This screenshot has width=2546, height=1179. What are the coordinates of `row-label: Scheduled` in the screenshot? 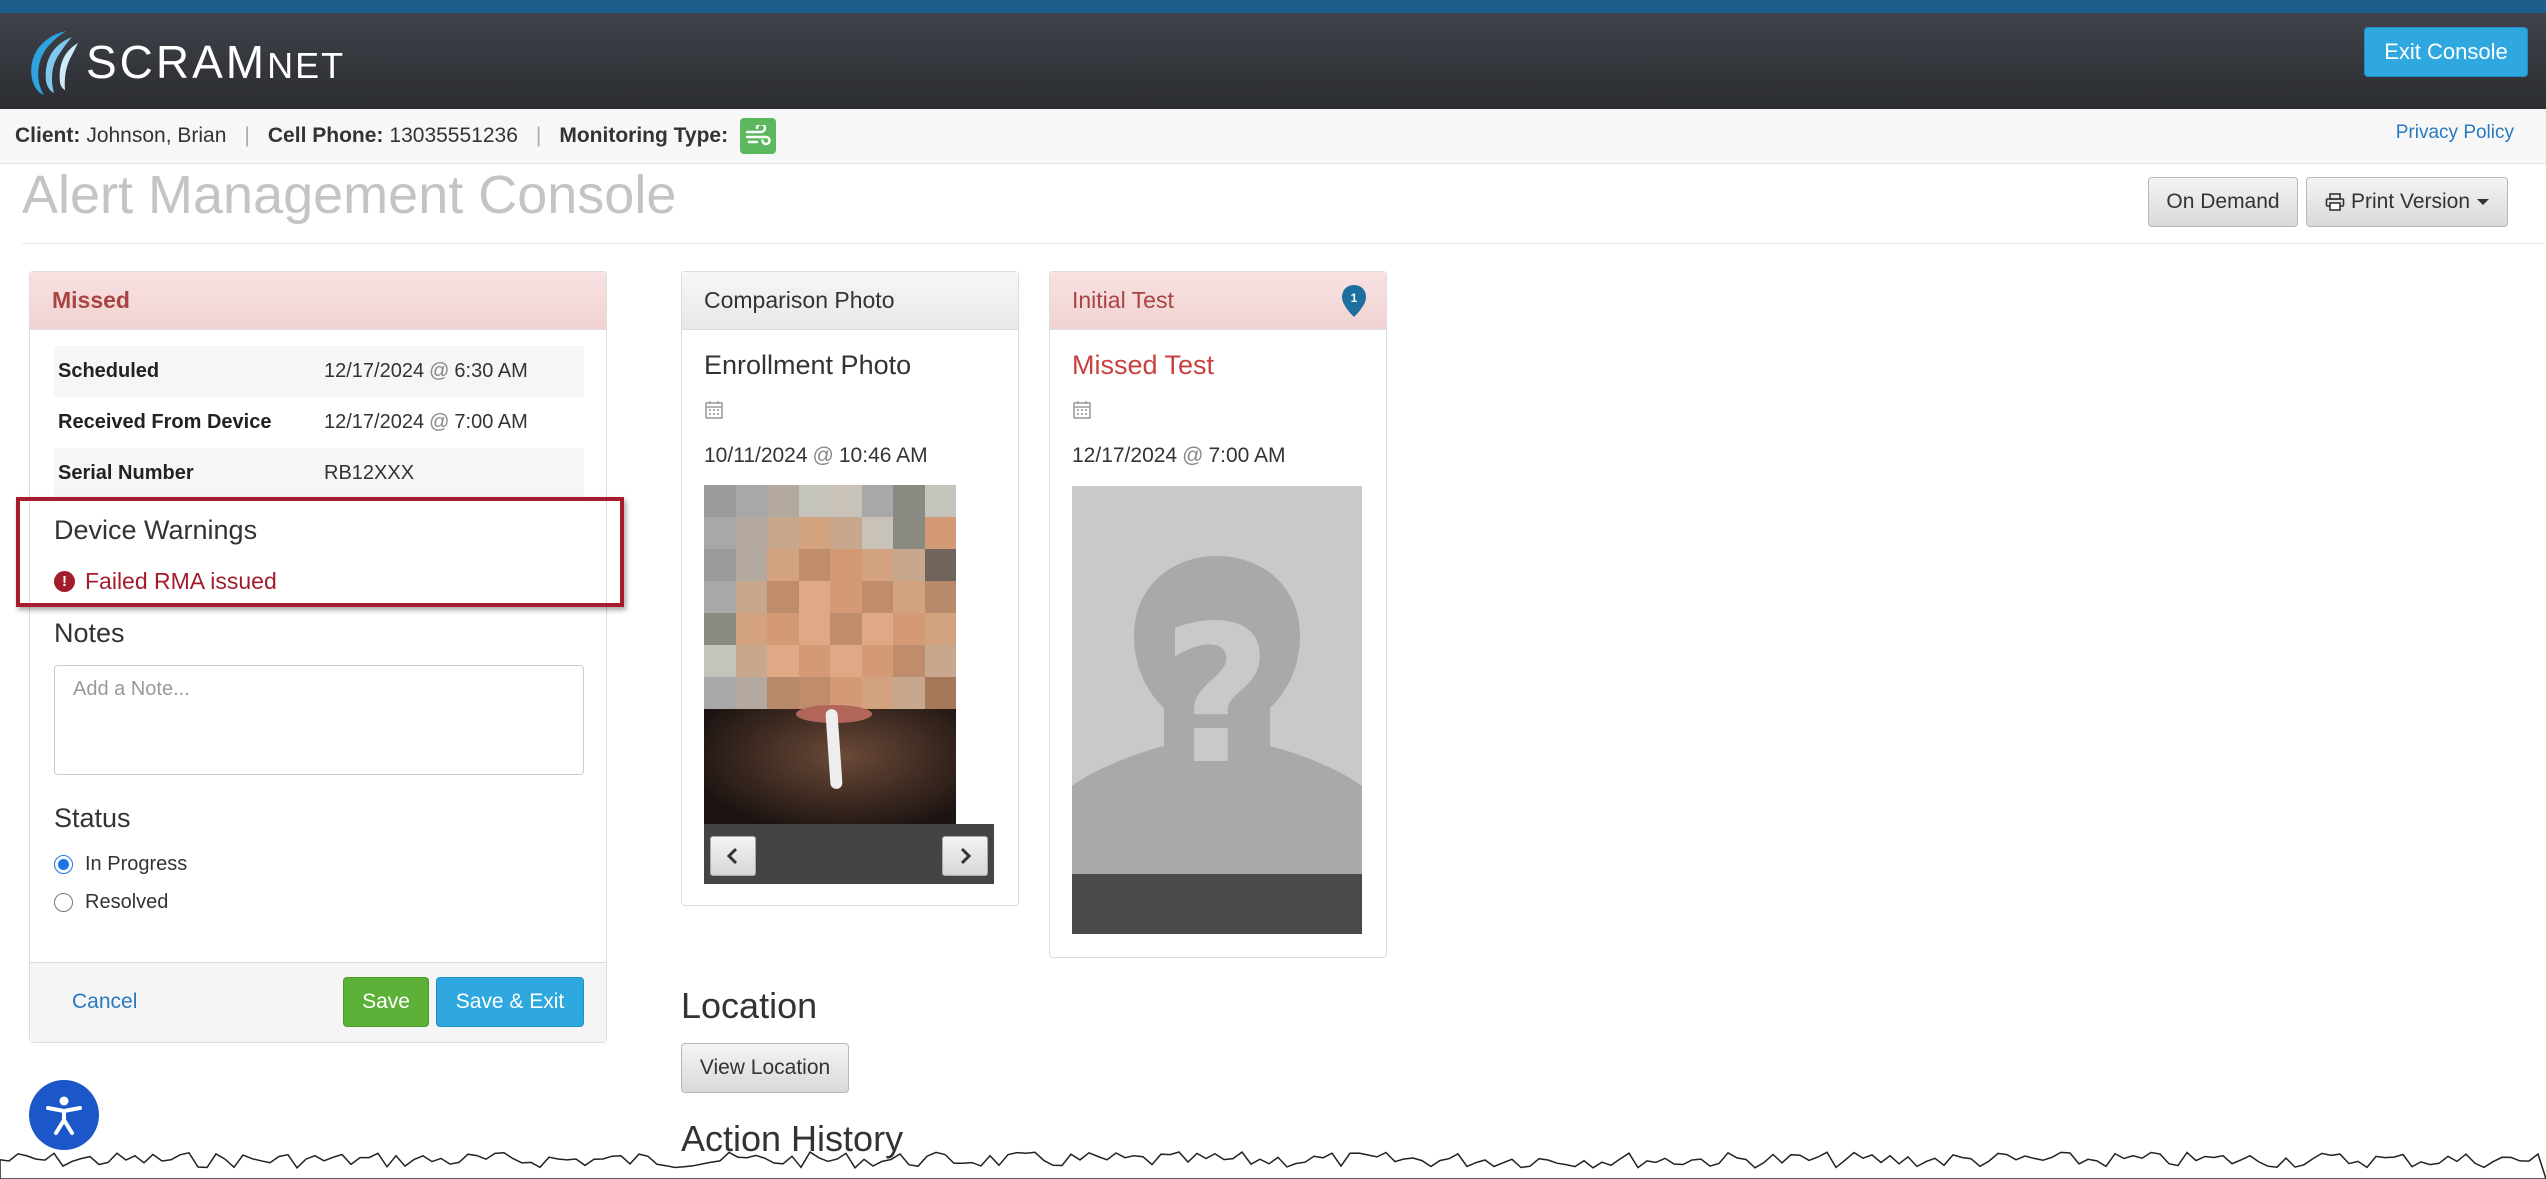 It's located at (109, 371).